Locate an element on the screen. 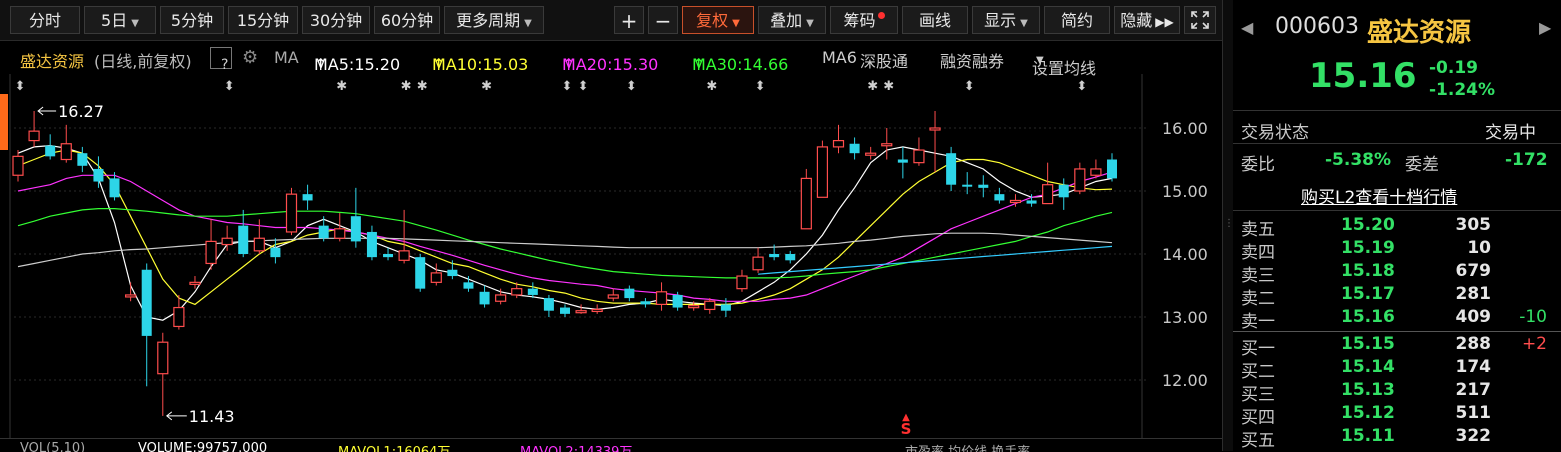  chips-button: 筹码 is located at coordinates (864, 20).